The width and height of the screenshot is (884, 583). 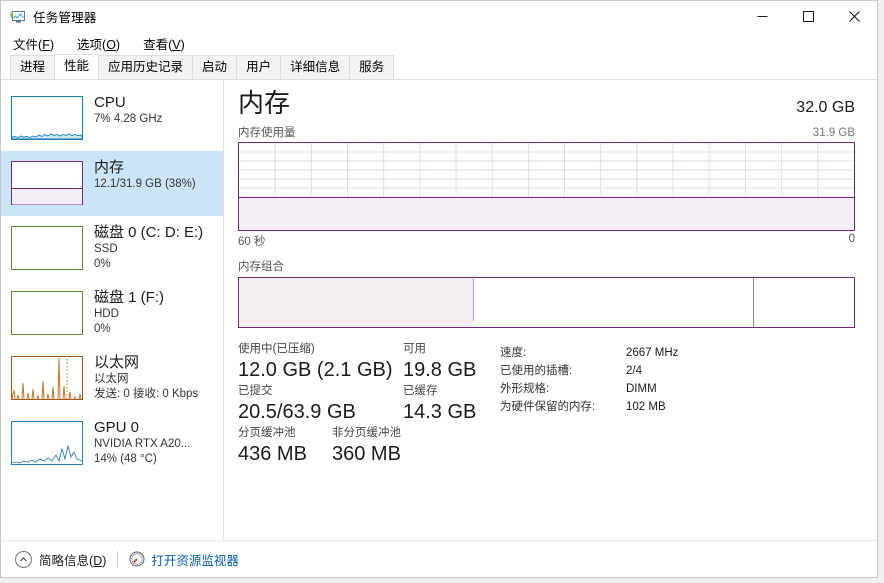 I want to click on window-controls, so click(x=808, y=16).